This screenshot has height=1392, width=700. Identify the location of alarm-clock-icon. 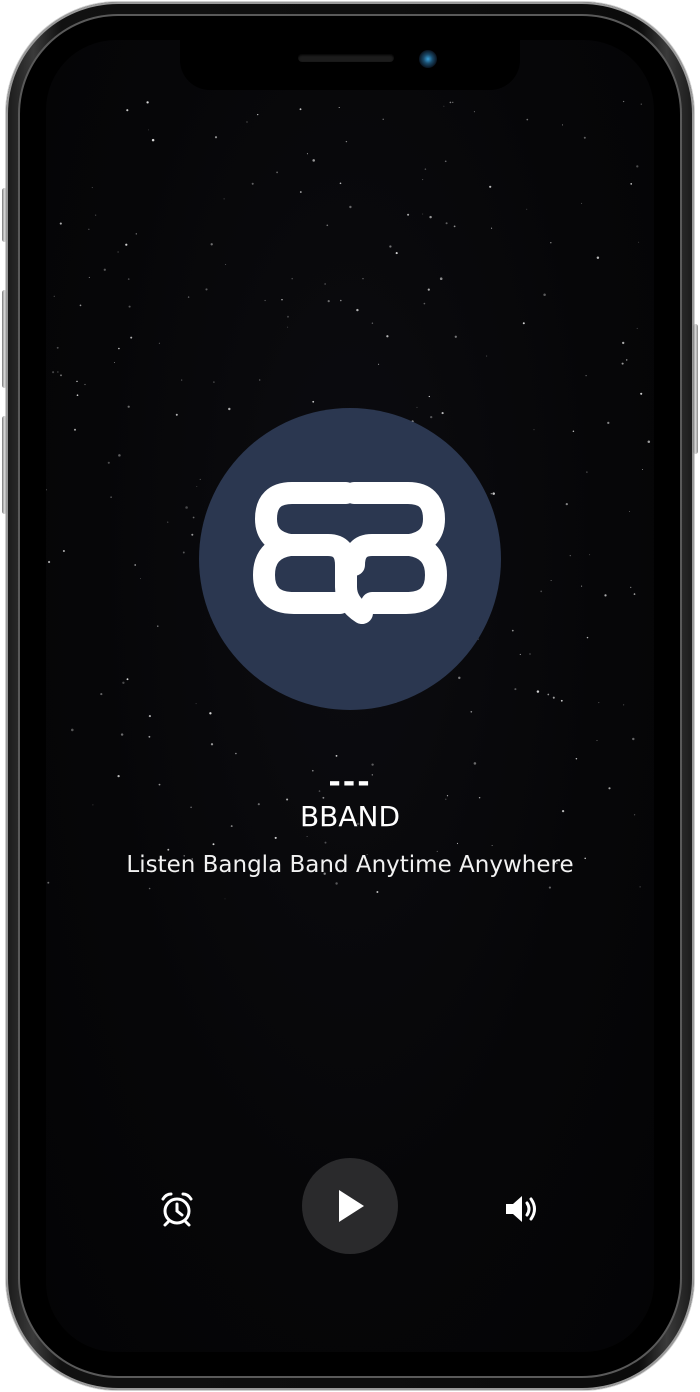
(177, 1209).